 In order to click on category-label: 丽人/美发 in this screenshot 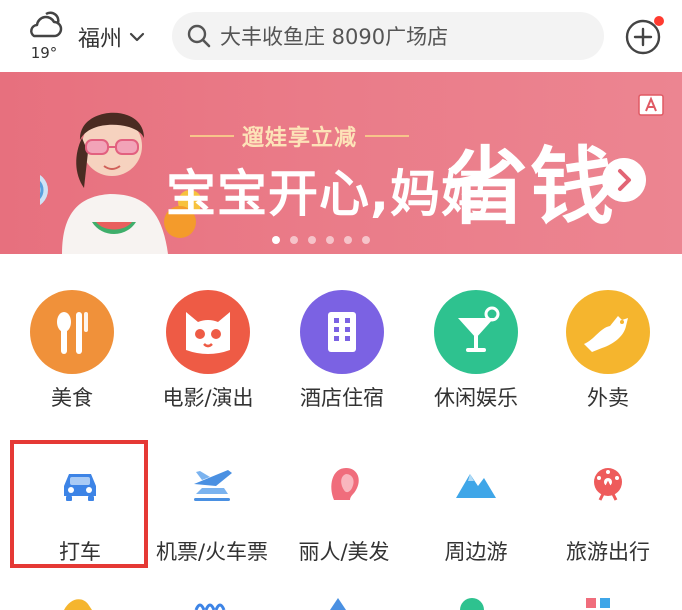, I will do `click(344, 552)`.